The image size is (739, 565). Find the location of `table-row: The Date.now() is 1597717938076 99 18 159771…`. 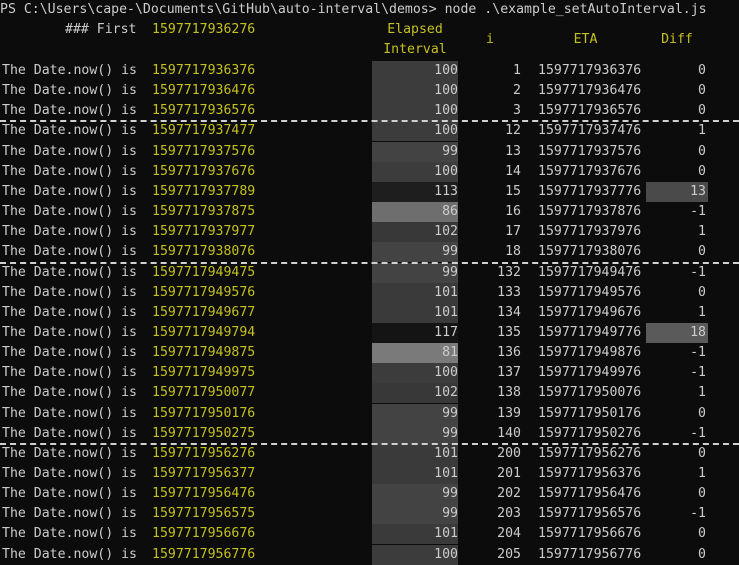

table-row: The Date.now() is 1597717938076 99 18 159771… is located at coordinates (369, 252).